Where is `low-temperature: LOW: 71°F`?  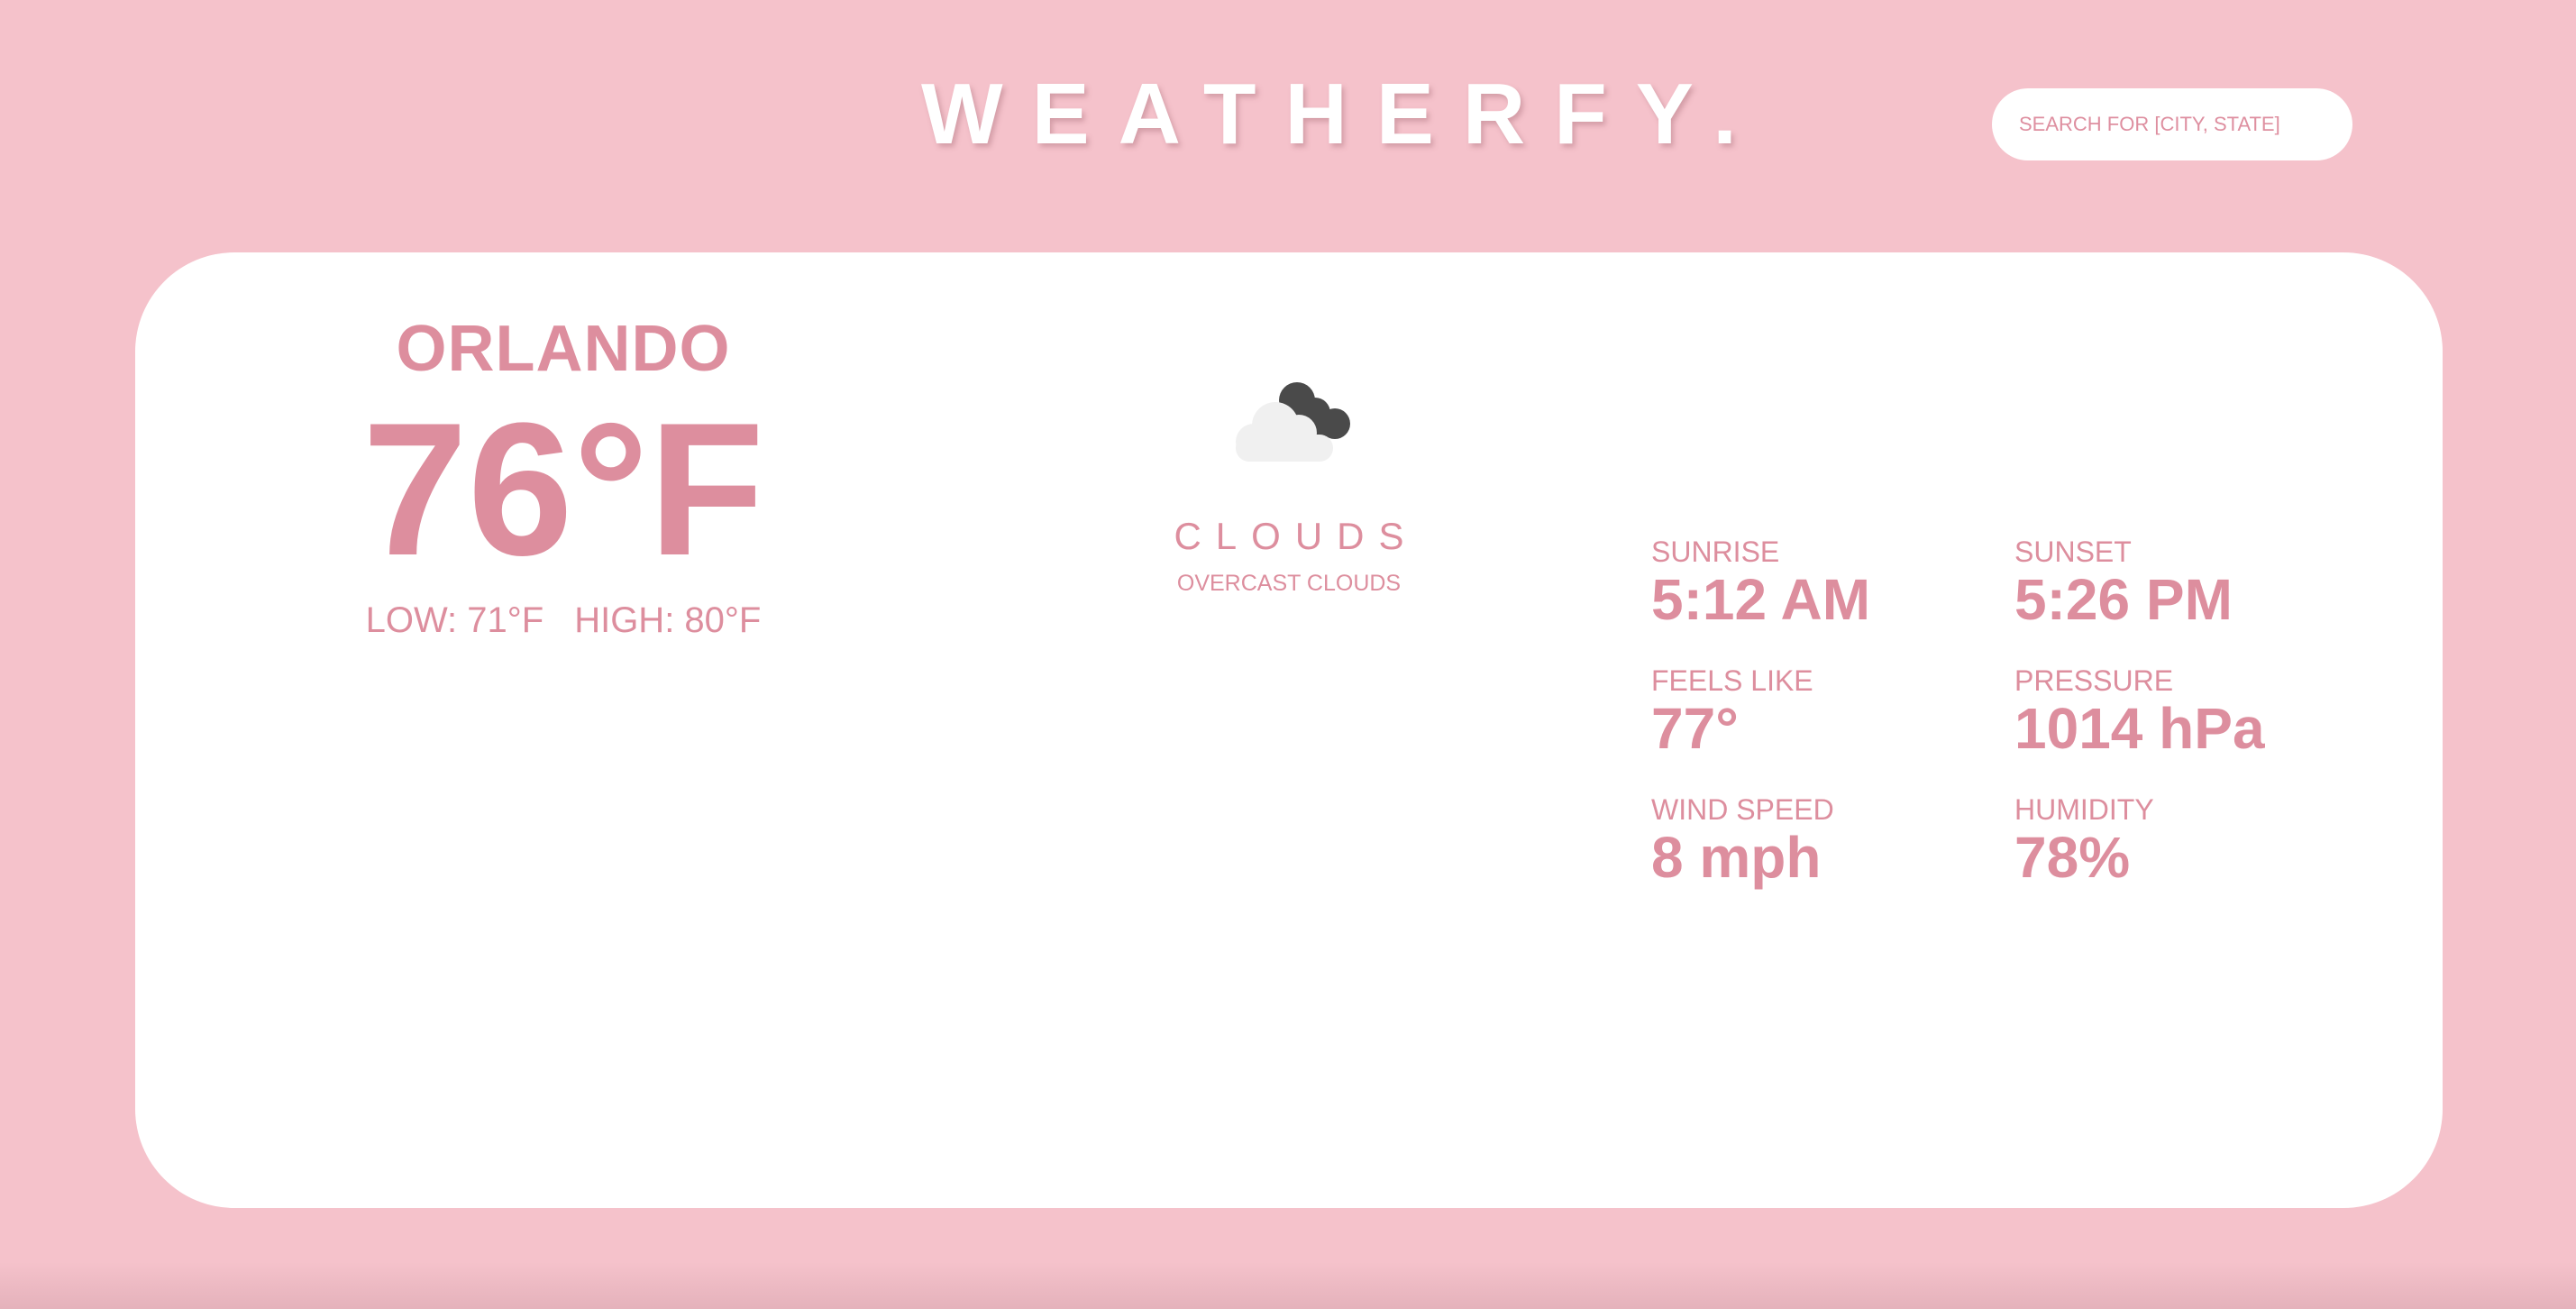 low-temperature: LOW: 71°F is located at coordinates (455, 620).